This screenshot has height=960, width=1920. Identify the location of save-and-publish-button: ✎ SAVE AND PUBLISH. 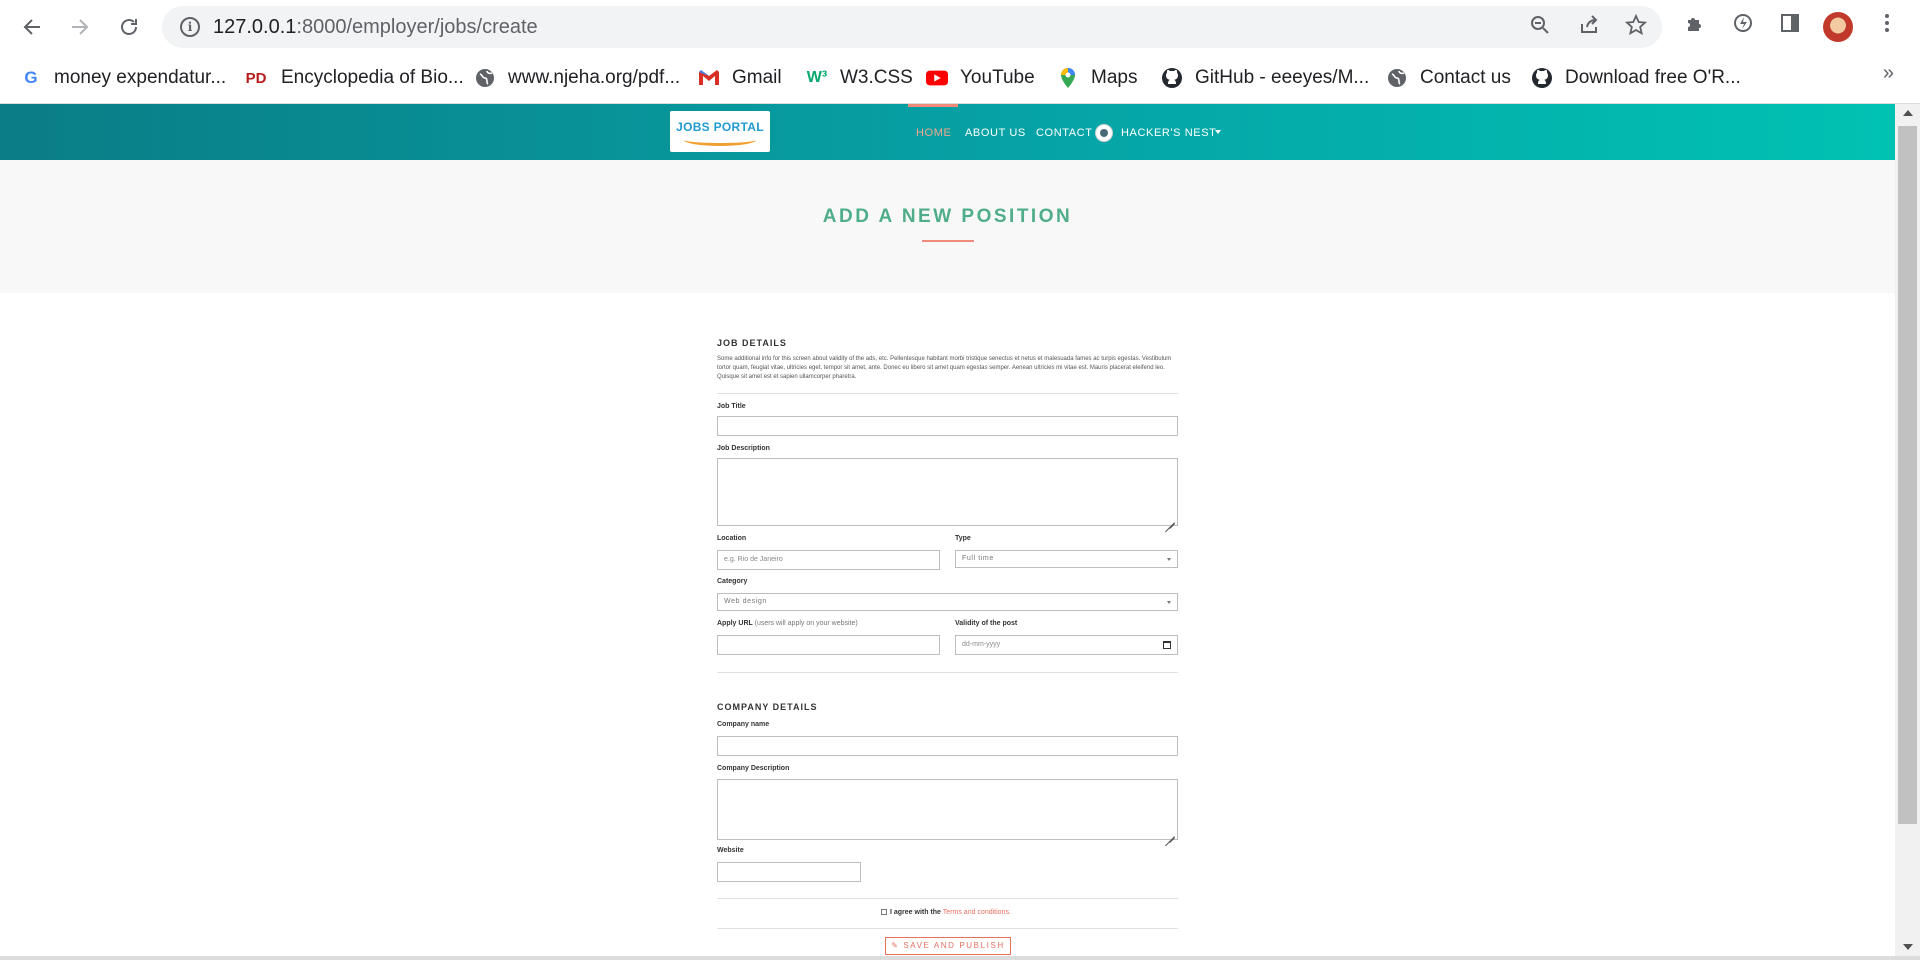
(948, 946).